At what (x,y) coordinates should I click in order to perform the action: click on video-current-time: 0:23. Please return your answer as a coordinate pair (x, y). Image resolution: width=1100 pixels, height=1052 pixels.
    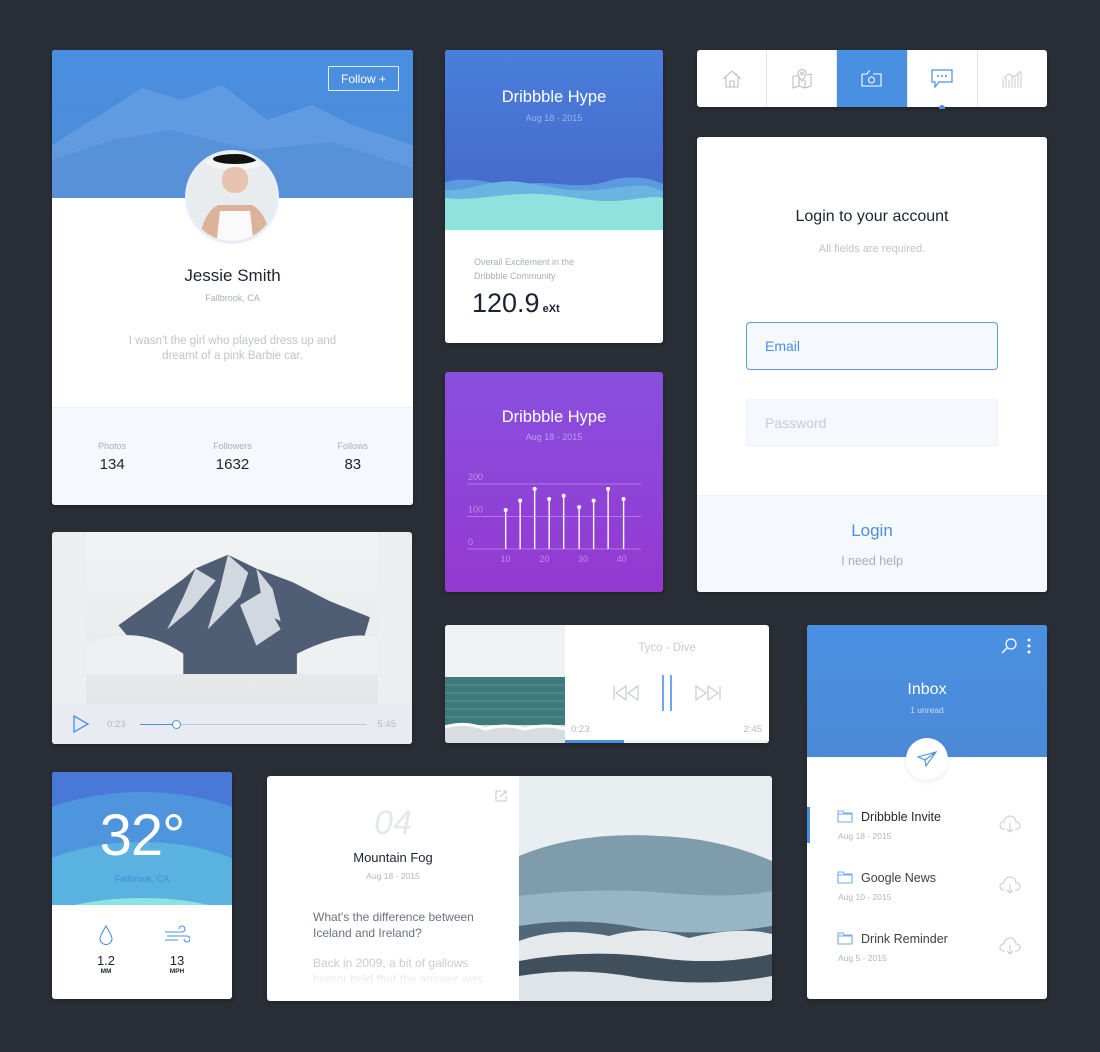
    Looking at the image, I should click on (116, 724).